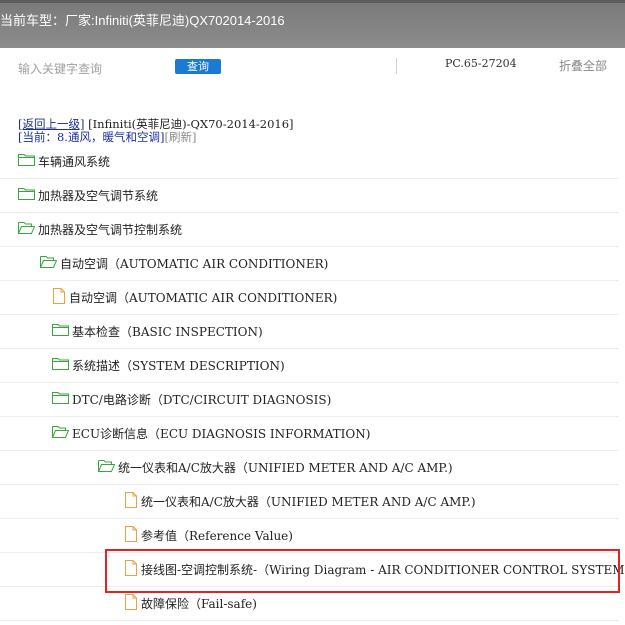 The height and width of the screenshot is (625, 625). I want to click on tree-item: 加热器及空气调节控制系统, so click(309, 230).